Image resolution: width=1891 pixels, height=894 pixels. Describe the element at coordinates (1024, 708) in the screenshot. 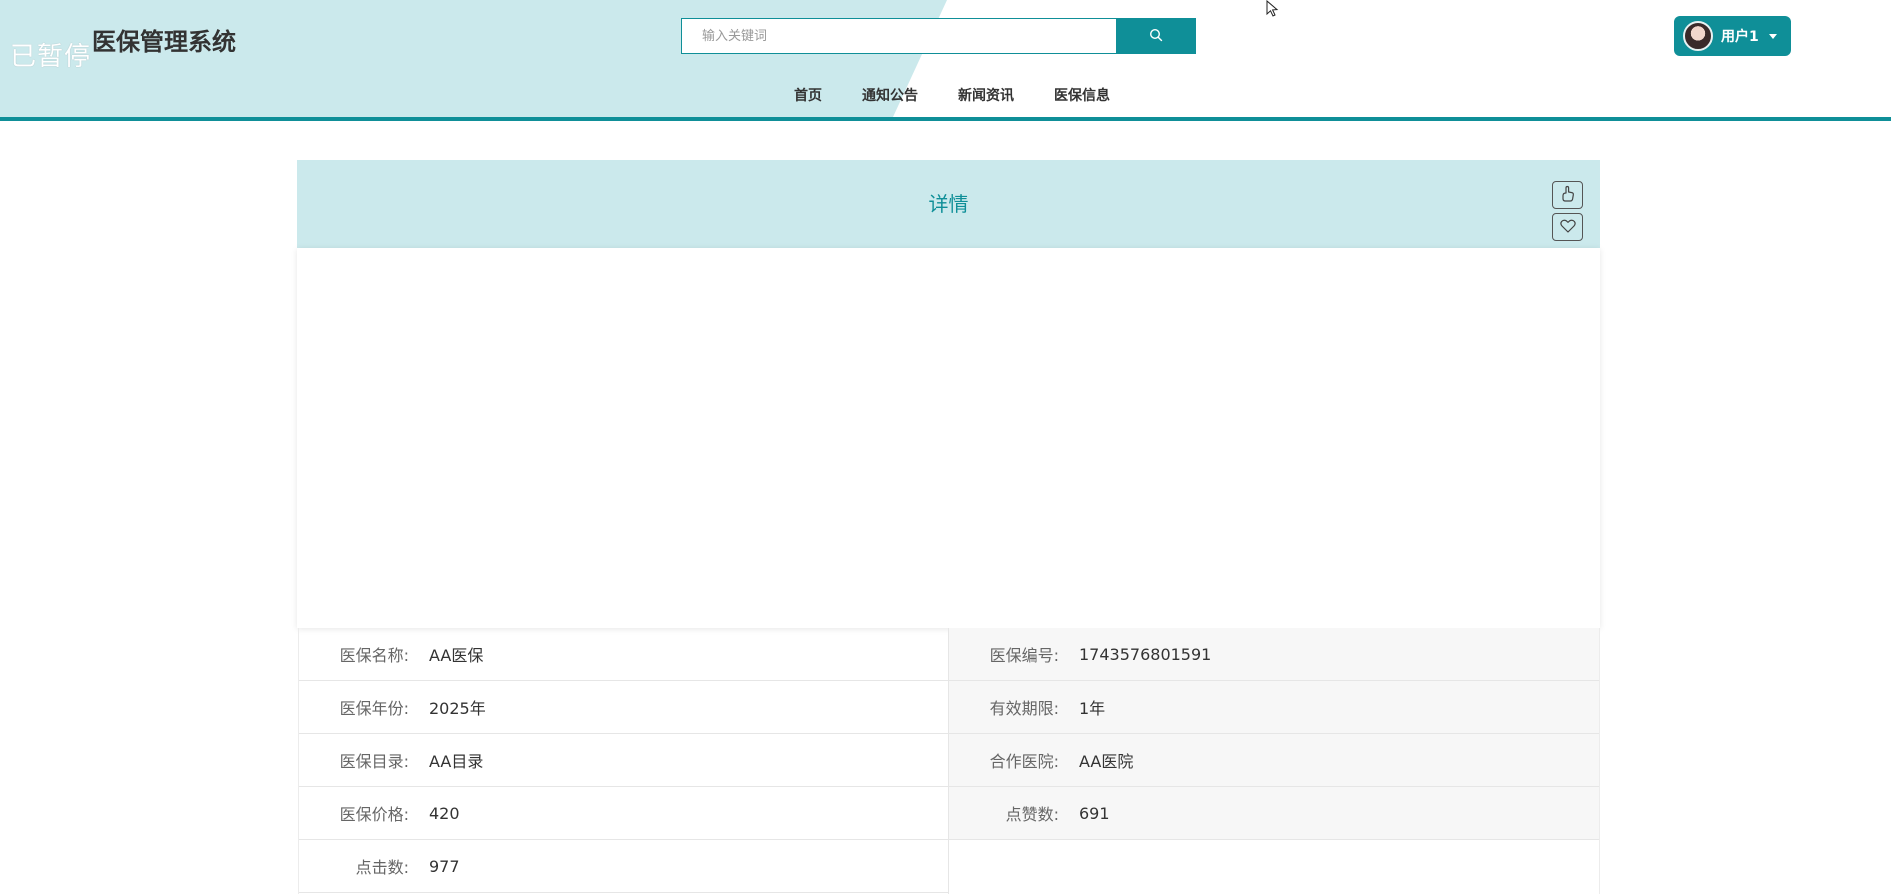

I see `info-label: 有效期限:` at that location.